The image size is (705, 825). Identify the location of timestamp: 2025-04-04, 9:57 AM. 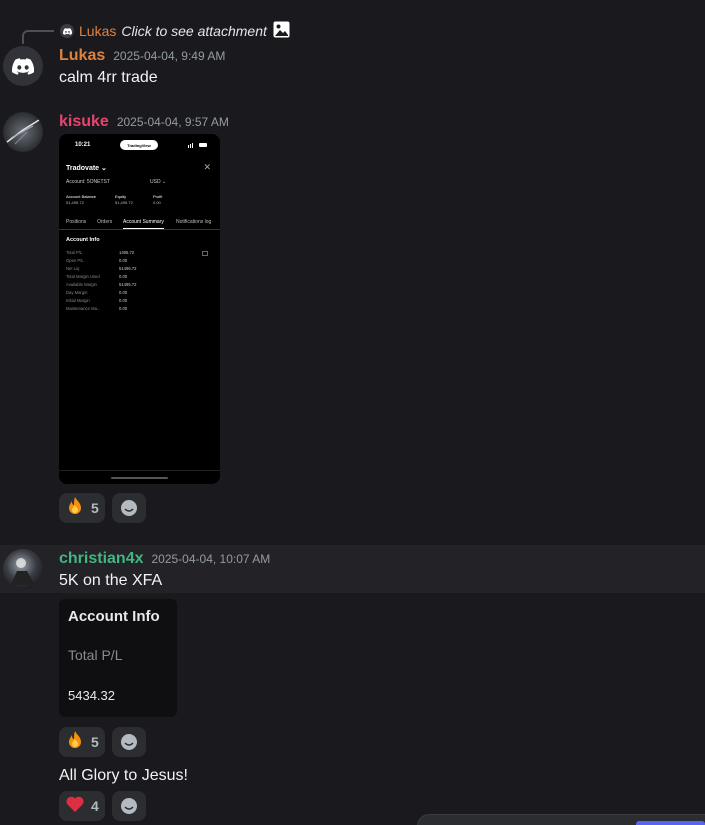
(172, 122).